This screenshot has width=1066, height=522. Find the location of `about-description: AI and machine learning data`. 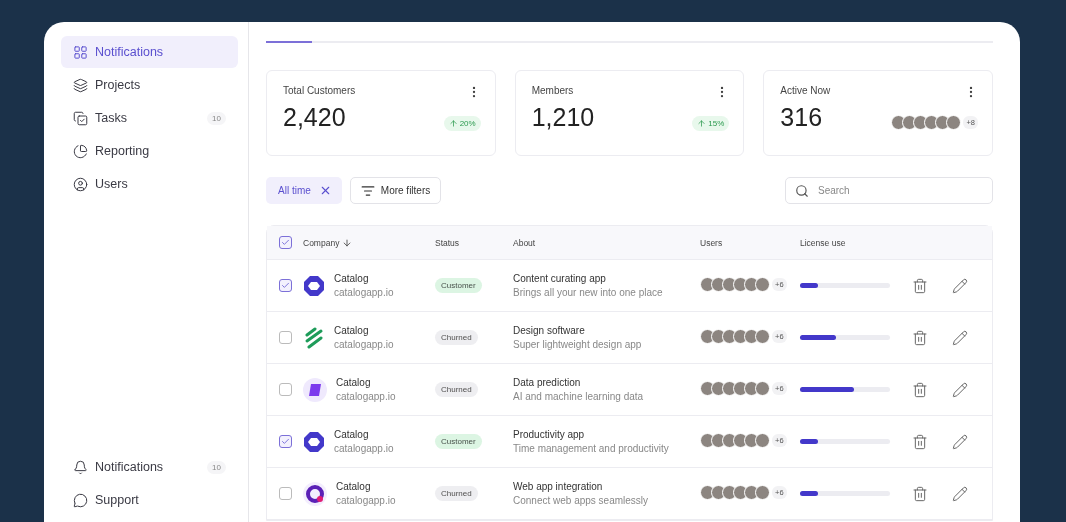

about-description: AI and machine learning data is located at coordinates (579, 396).